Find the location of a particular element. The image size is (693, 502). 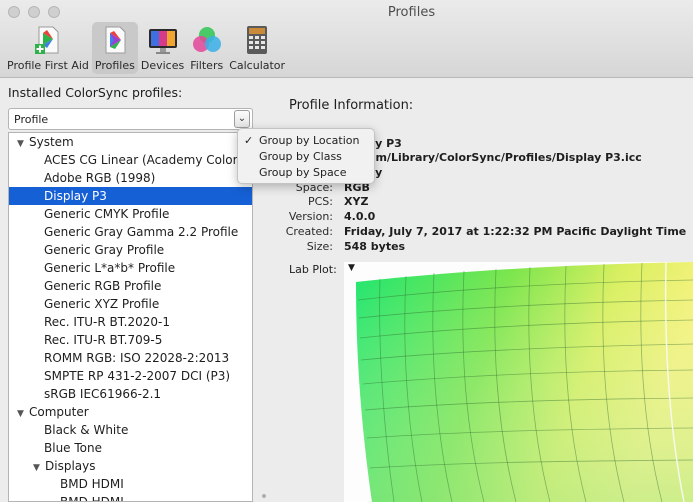

calculator-icon is located at coordinates (257, 40).